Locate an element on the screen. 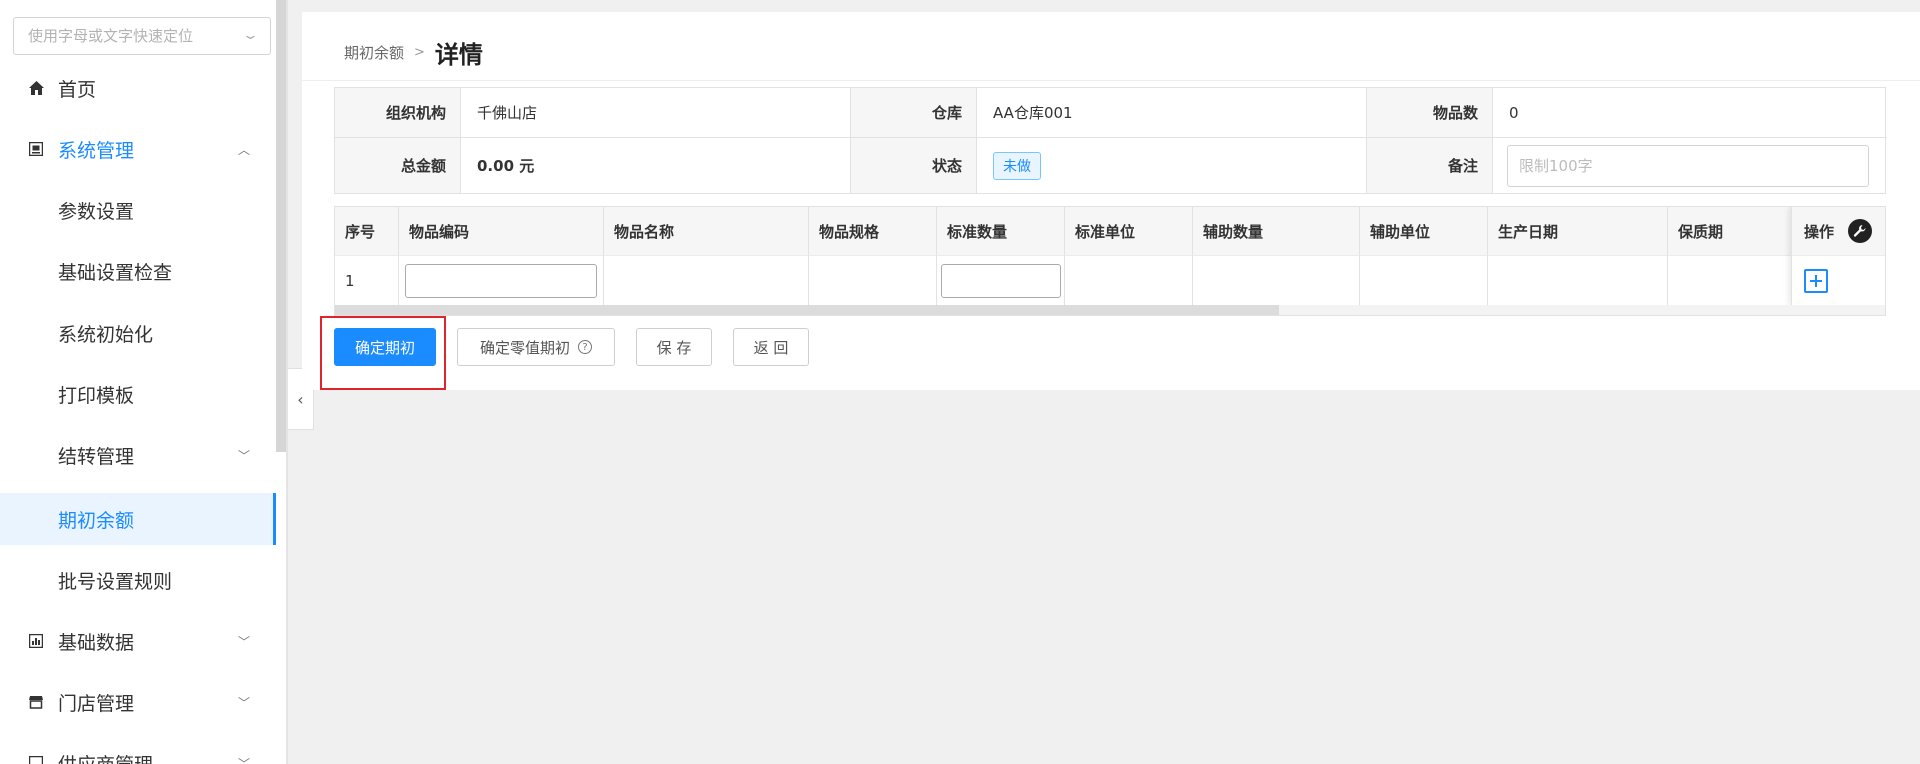  save-button: 保 存 is located at coordinates (674, 347).